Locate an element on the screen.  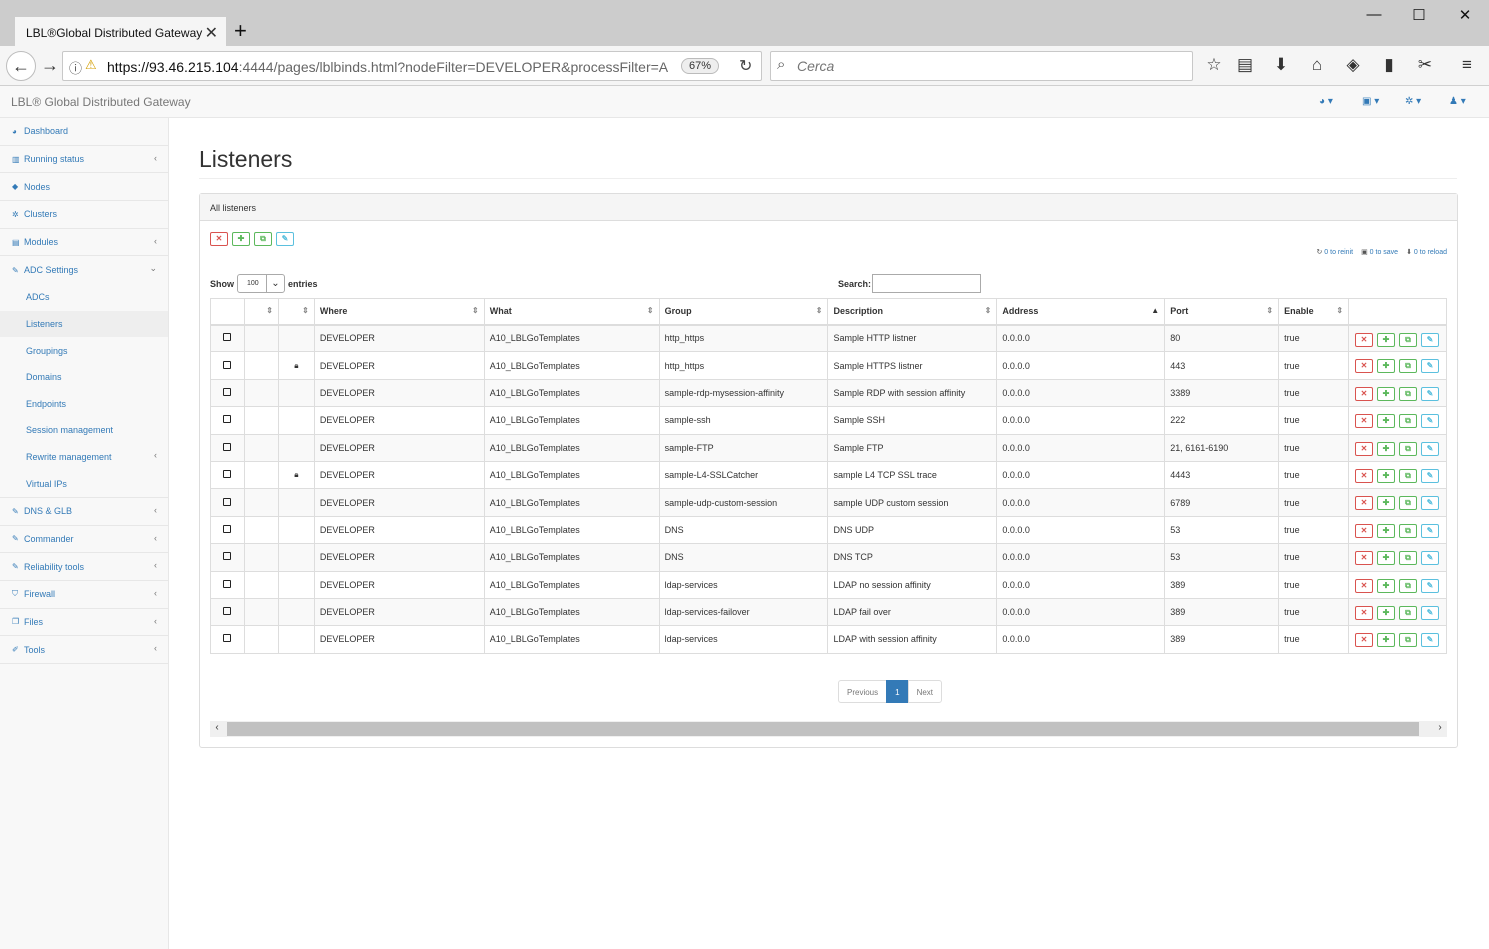
column-header-address: Address ▲ is located at coordinates (1081, 312).